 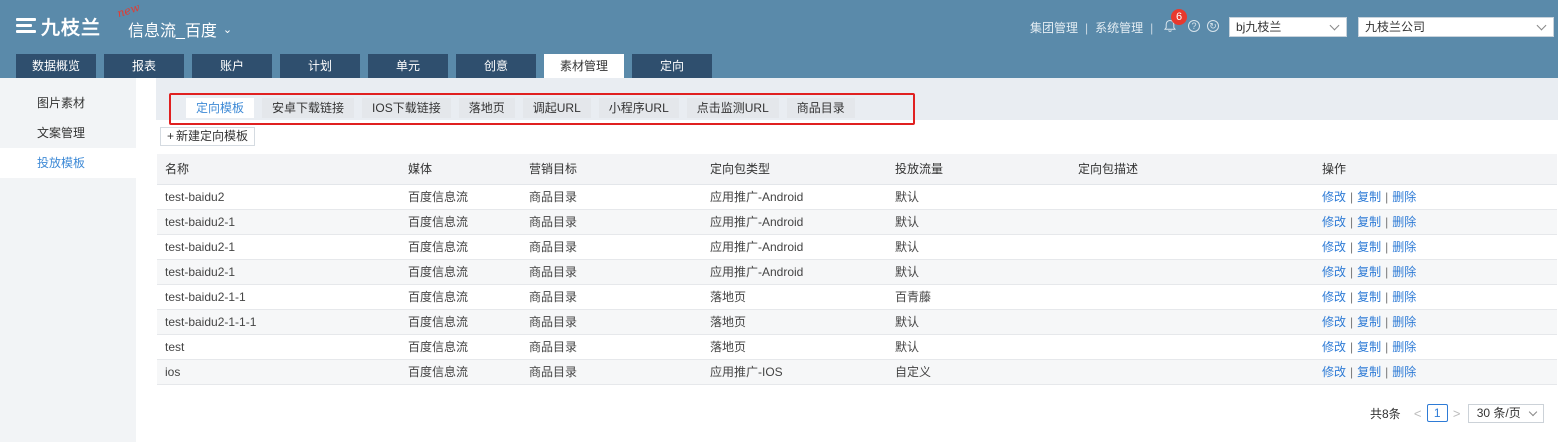 What do you see at coordinates (282, 169) in the screenshot?
I see `column-header: 名称` at bounding box center [282, 169].